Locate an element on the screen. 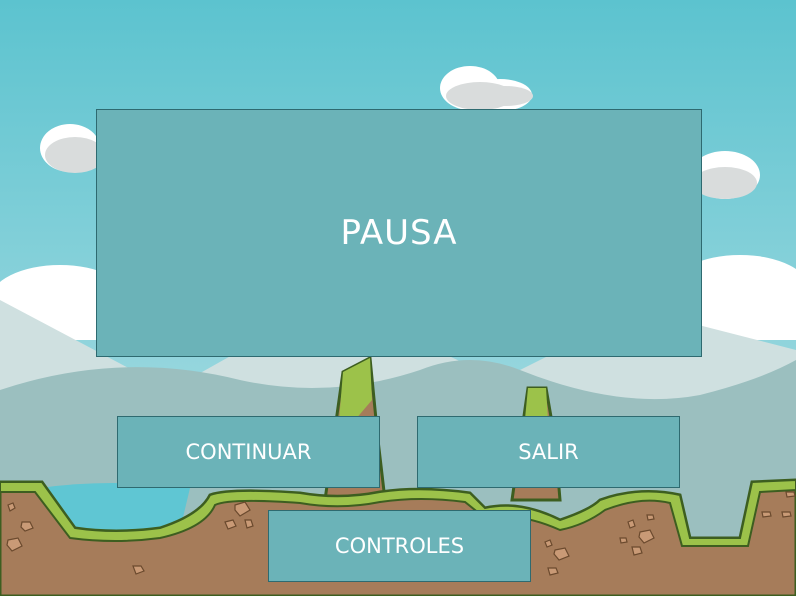 Image resolution: width=796 pixels, height=596 pixels. controls-button-label: CONTROLES is located at coordinates (399, 546).